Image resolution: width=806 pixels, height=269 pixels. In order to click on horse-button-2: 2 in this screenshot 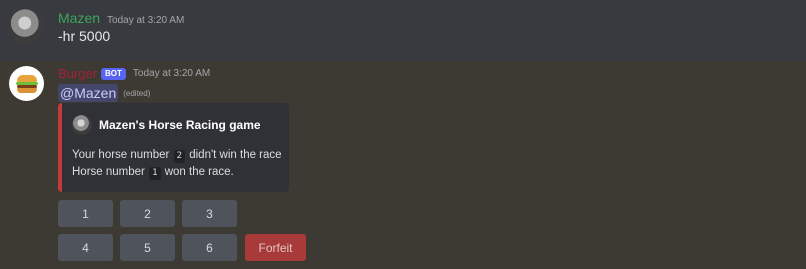, I will do `click(147, 213)`.